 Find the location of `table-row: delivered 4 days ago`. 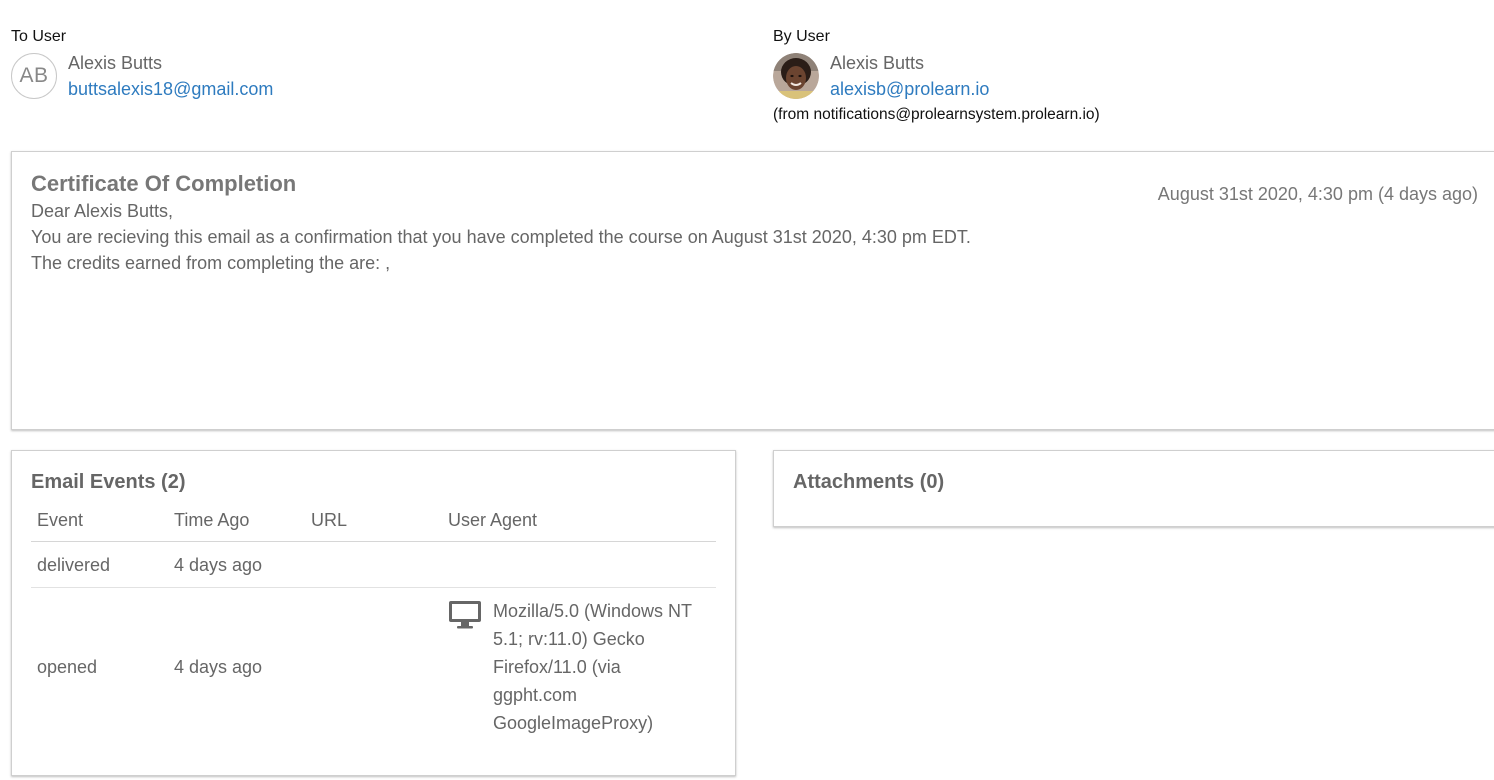

table-row: delivered 4 days ago is located at coordinates (373, 564).